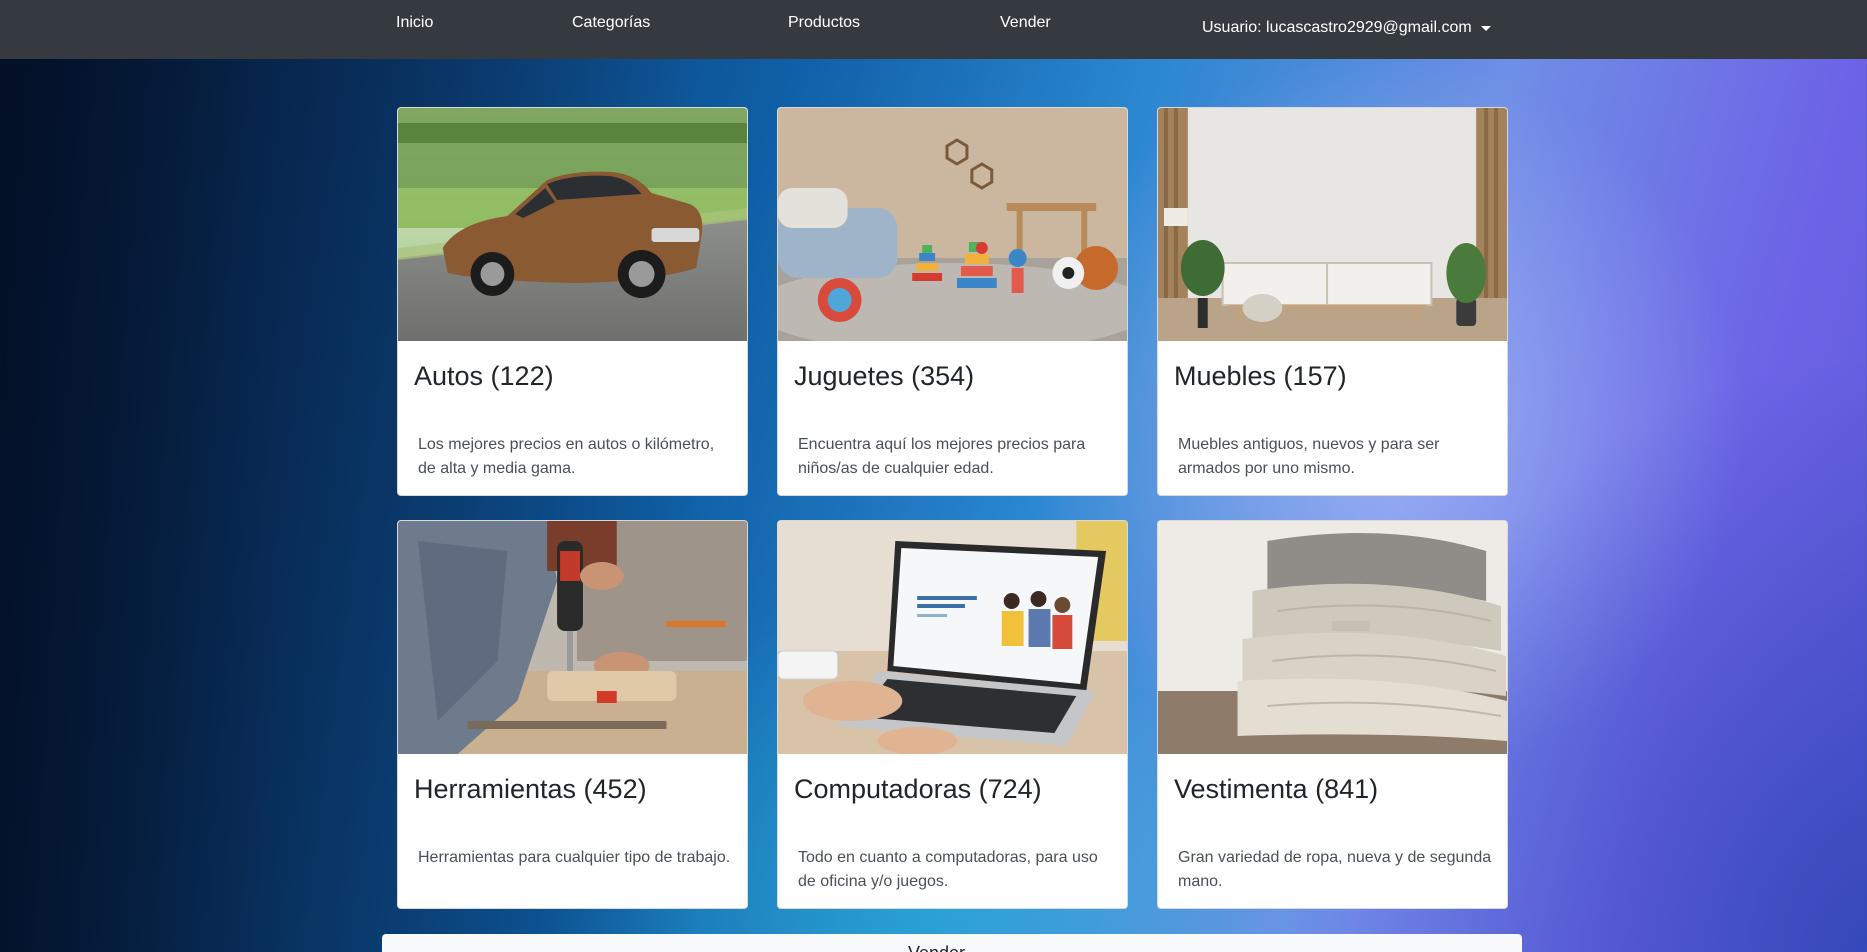 The image size is (1867, 952). Describe the element at coordinates (1332, 637) in the screenshot. I see `clothes-photo` at that location.